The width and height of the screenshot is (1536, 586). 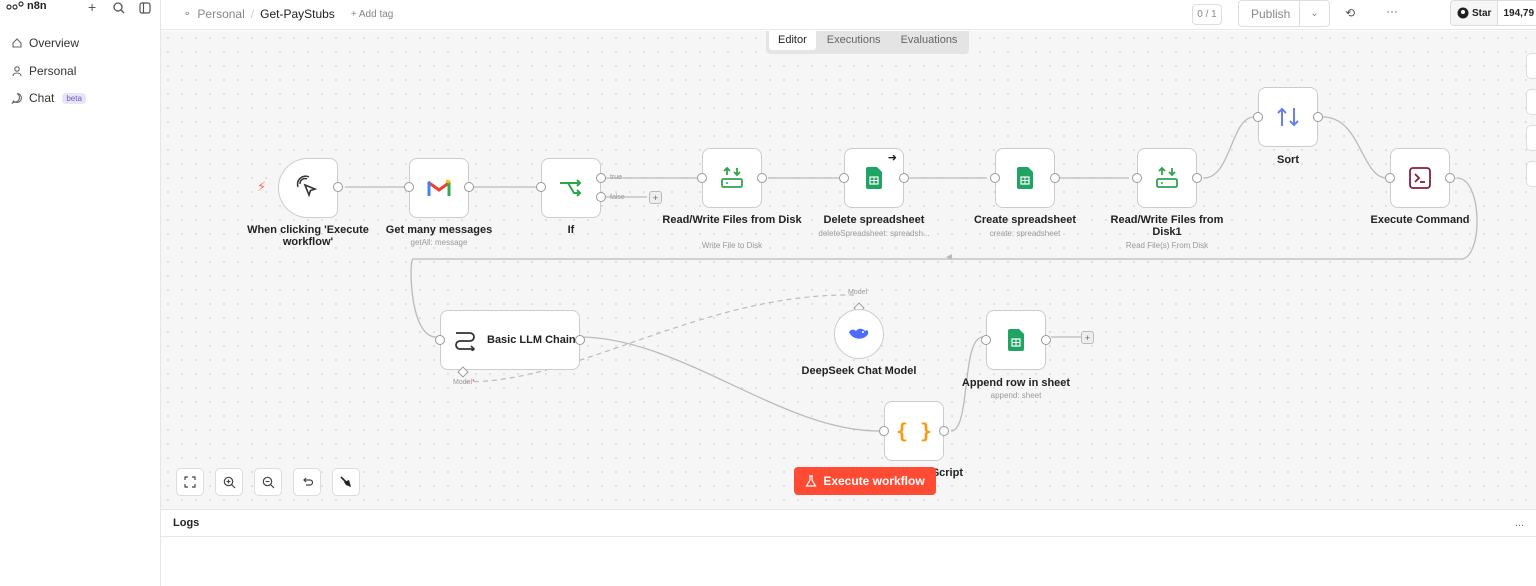 What do you see at coordinates (914, 431) in the screenshot?
I see `node-code: { }` at bounding box center [914, 431].